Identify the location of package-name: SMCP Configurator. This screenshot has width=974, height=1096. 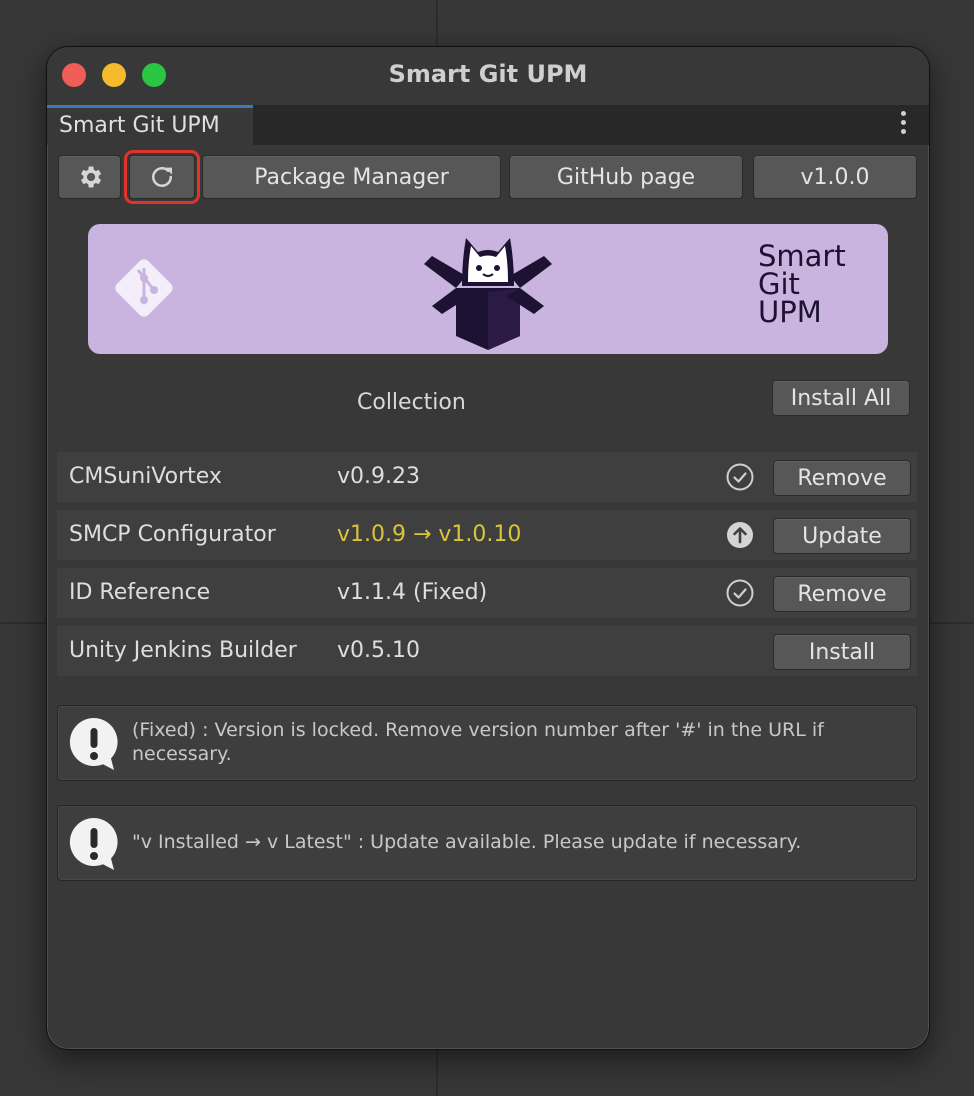
(172, 534).